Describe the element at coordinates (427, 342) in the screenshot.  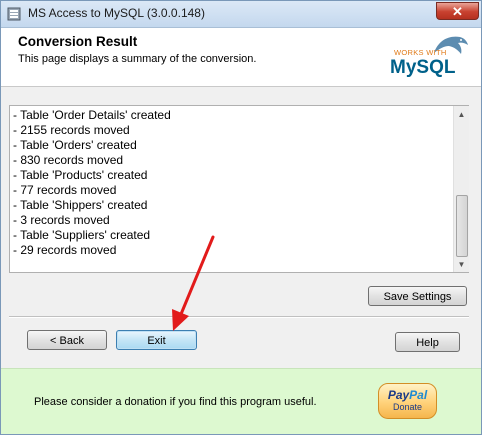
I see `help-button: Help` at that location.